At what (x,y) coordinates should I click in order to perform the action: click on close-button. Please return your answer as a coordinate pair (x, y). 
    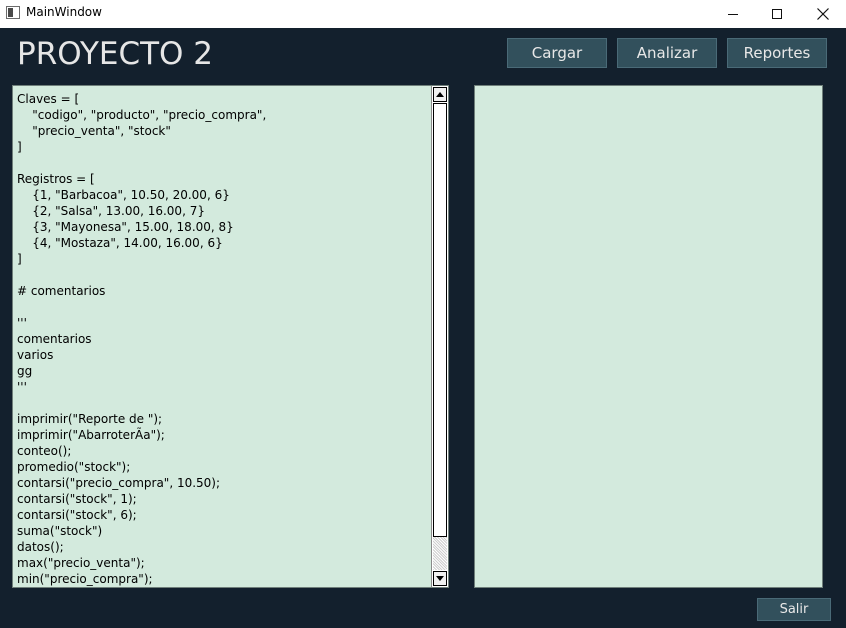
    Looking at the image, I should click on (823, 14).